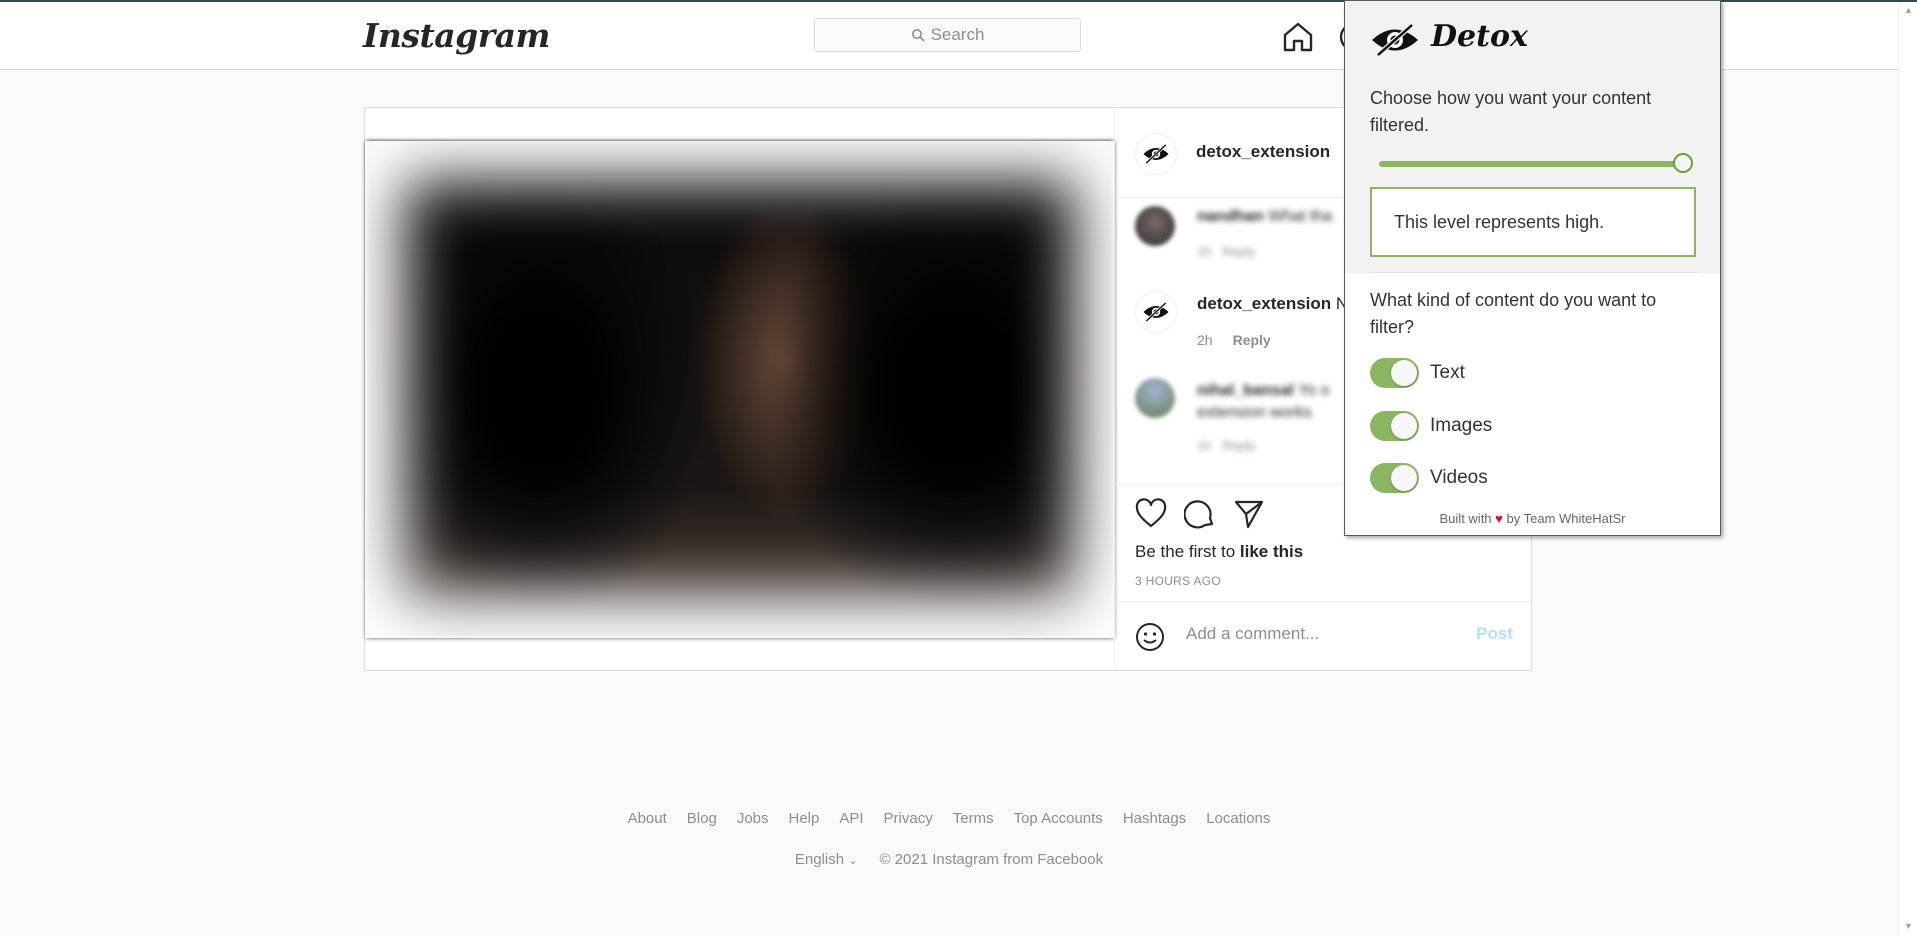  Describe the element at coordinates (819, 859) in the screenshot. I see `language-label: English` at that location.